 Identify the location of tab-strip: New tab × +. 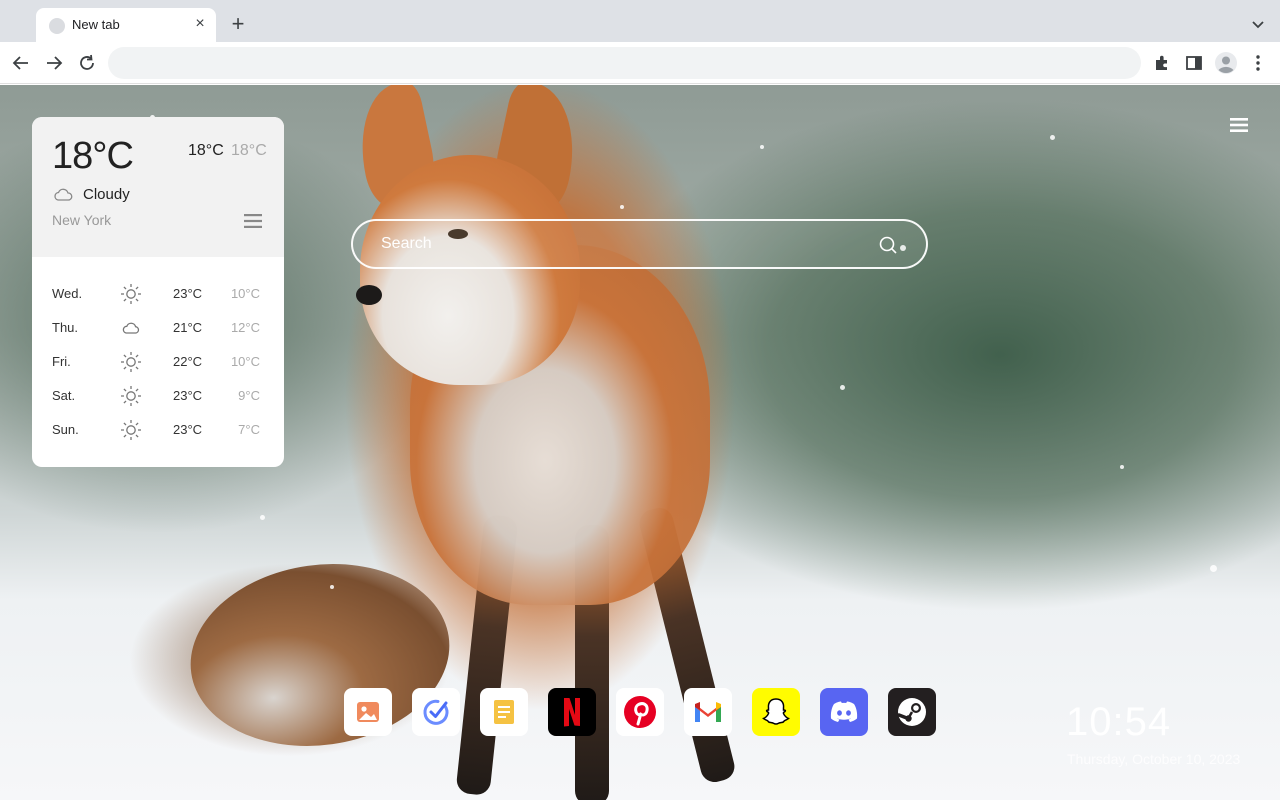
(640, 21).